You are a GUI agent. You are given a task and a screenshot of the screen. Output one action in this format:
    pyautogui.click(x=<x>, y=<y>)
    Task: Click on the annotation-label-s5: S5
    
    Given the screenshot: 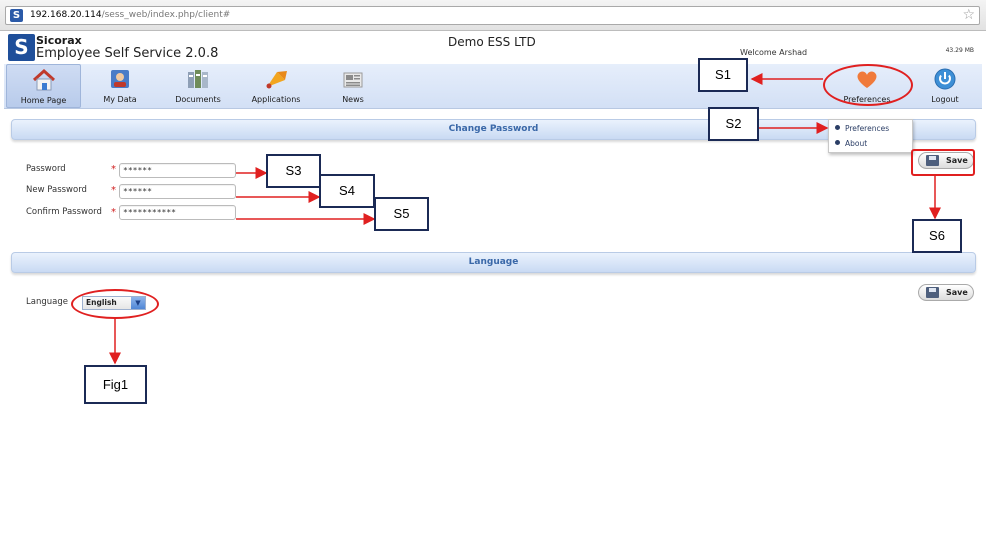 What is the action you would take?
    pyautogui.click(x=401, y=214)
    